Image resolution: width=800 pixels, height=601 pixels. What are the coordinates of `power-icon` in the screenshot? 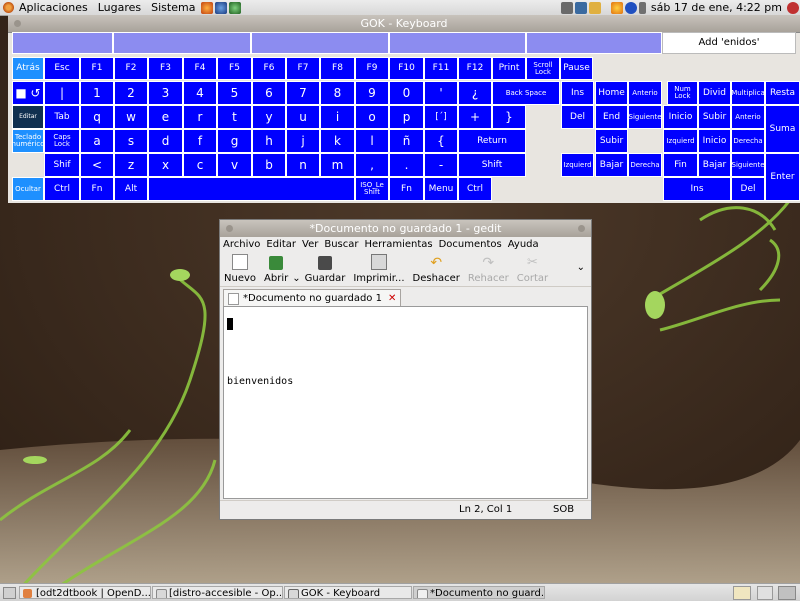 It's located at (793, 7).